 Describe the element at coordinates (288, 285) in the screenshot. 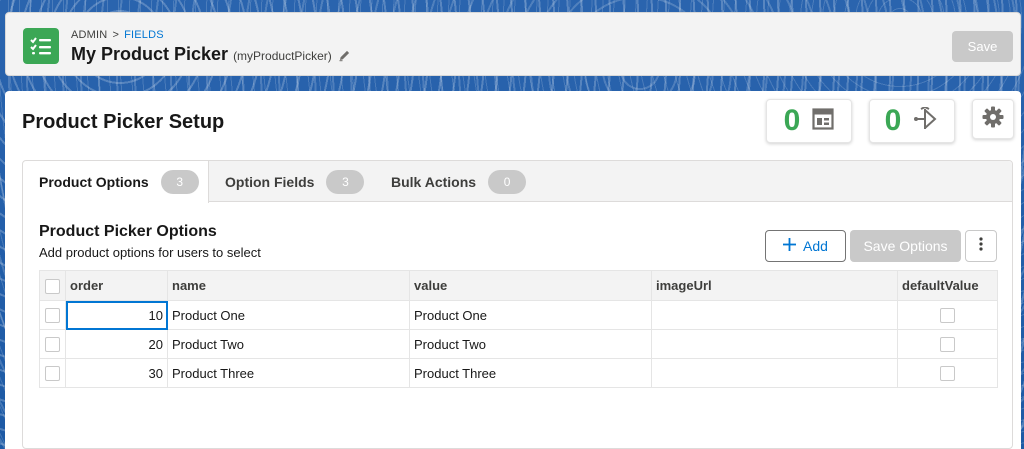

I see `column-header-name: name` at that location.